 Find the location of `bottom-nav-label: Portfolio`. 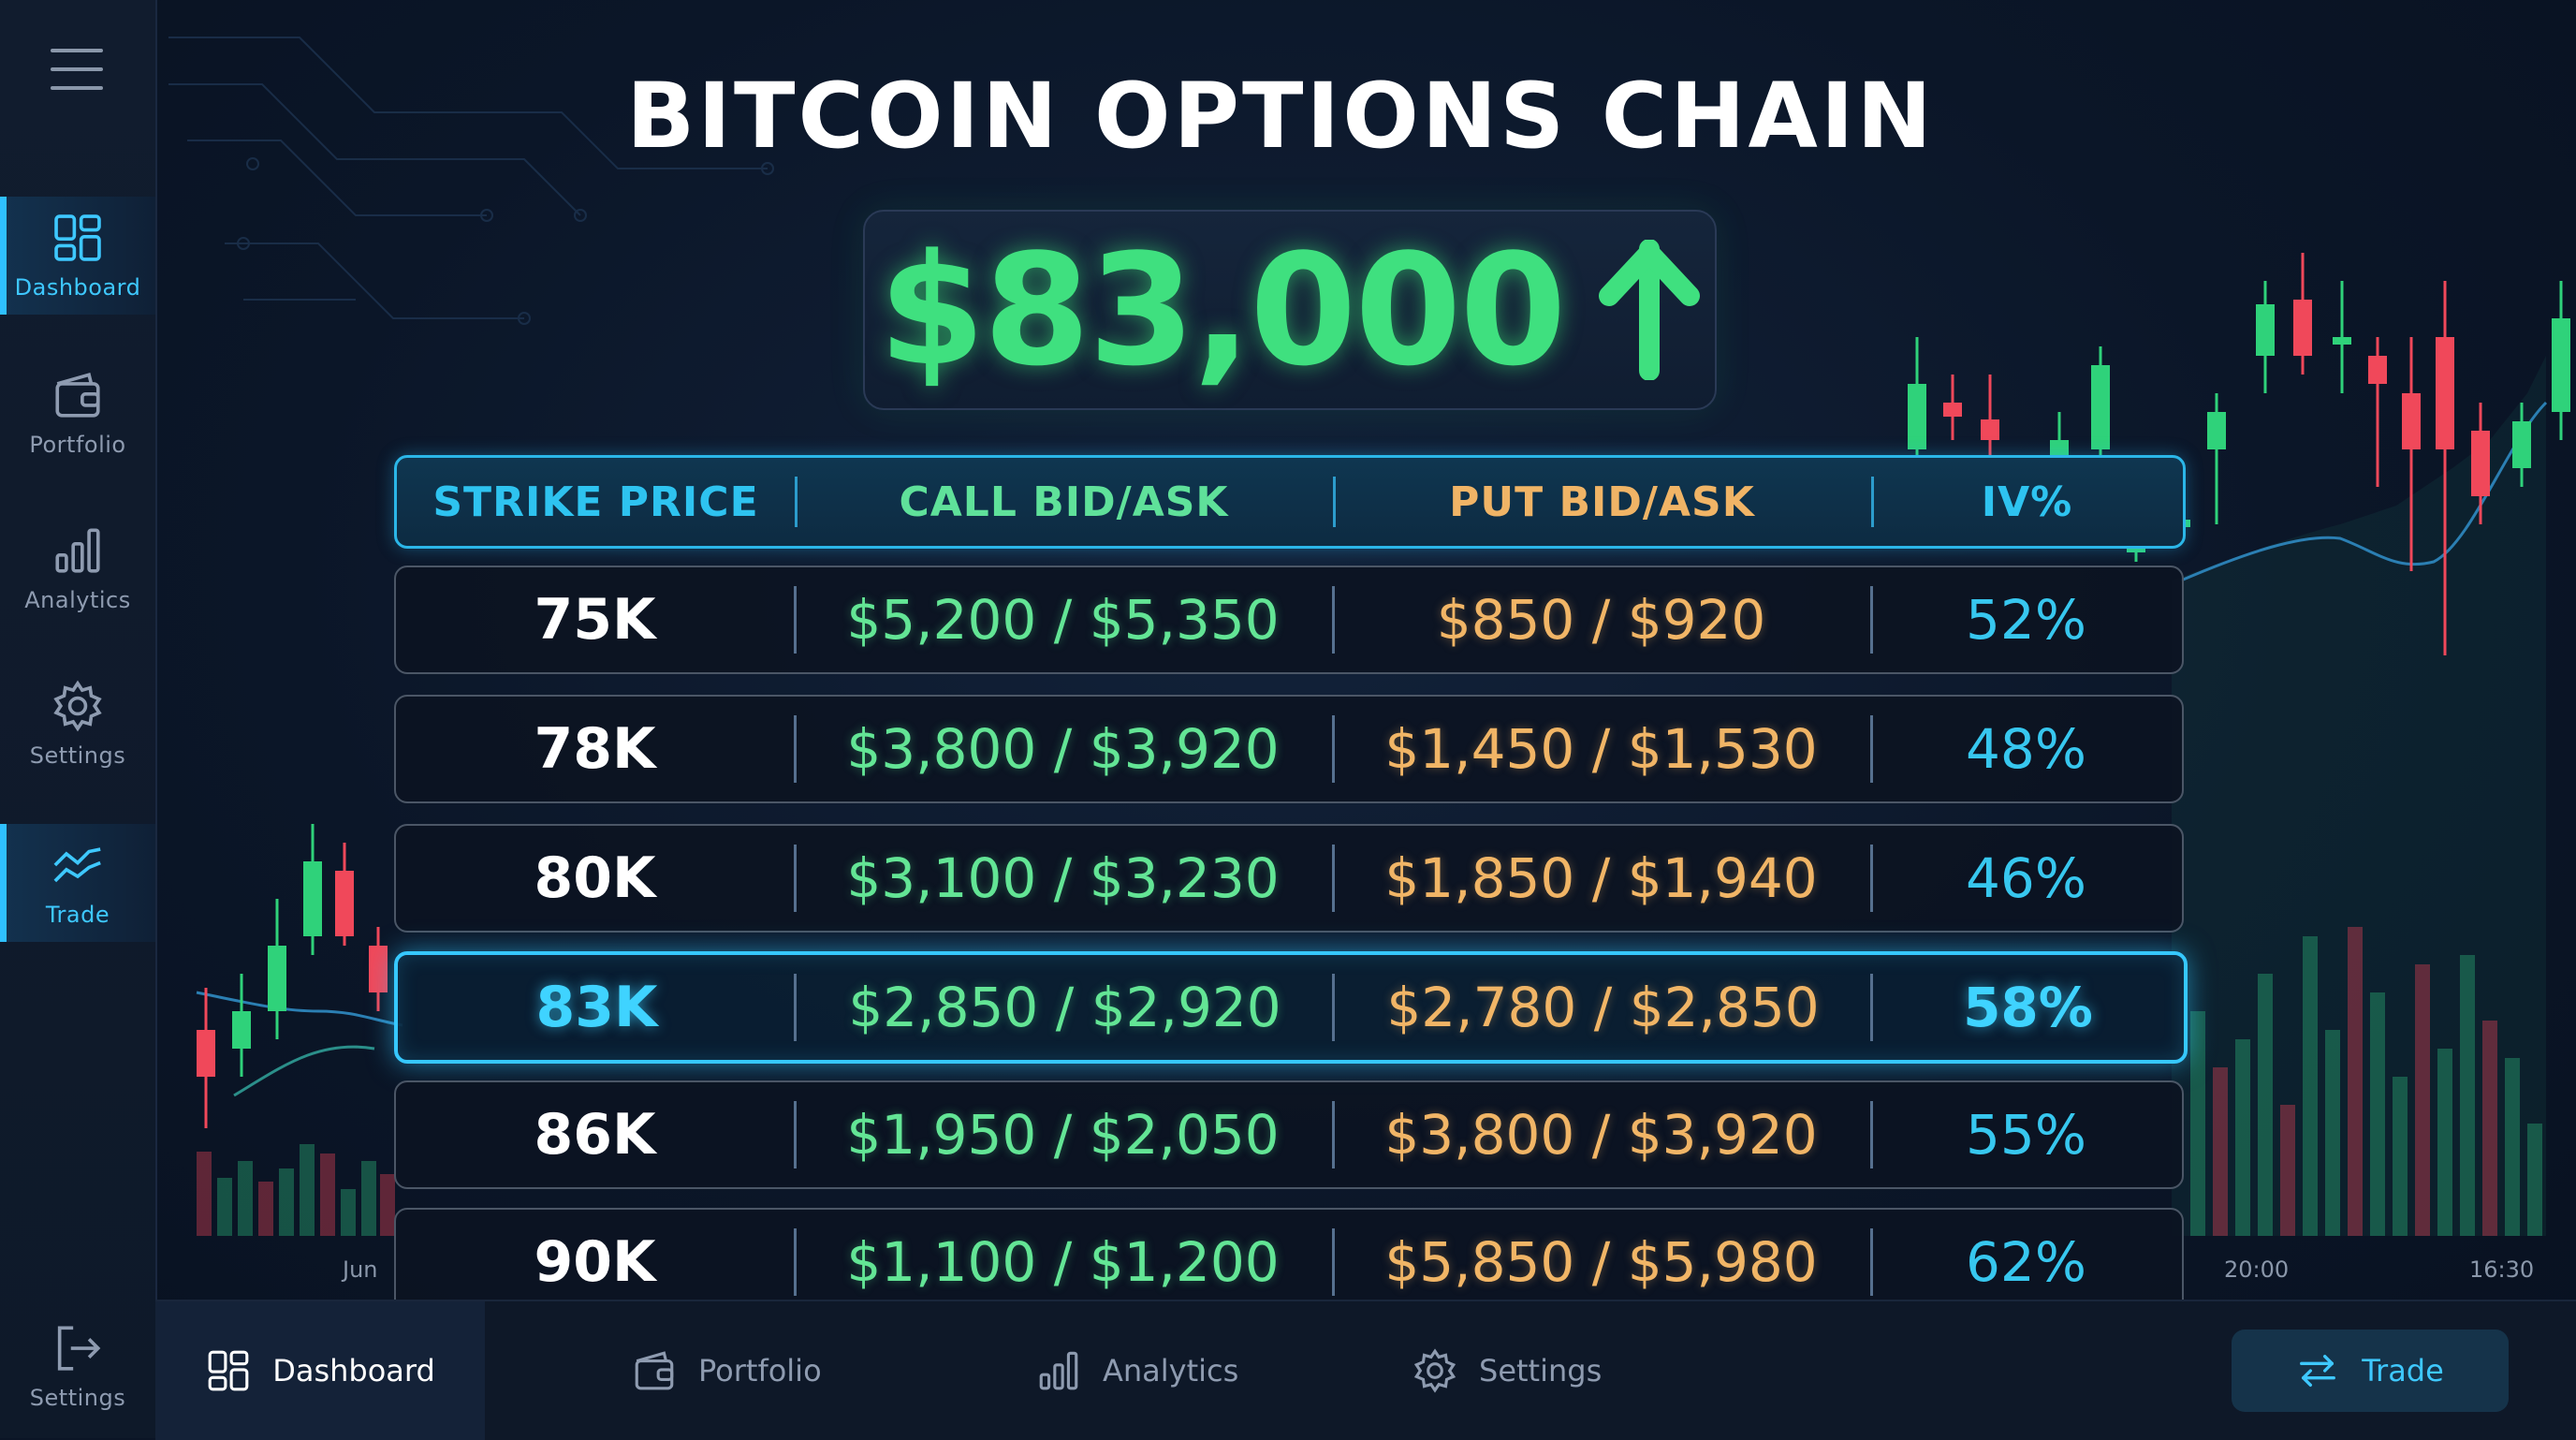

bottom-nav-label: Portfolio is located at coordinates (760, 1371).